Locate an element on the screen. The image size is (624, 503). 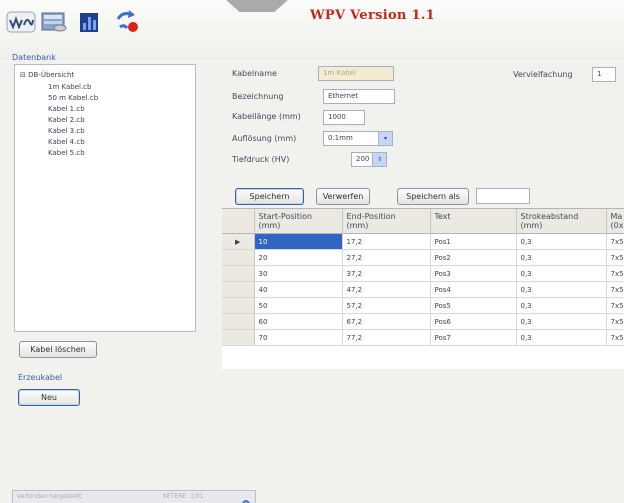
column-header-label: Start-Position is located at coordinates (285, 216).